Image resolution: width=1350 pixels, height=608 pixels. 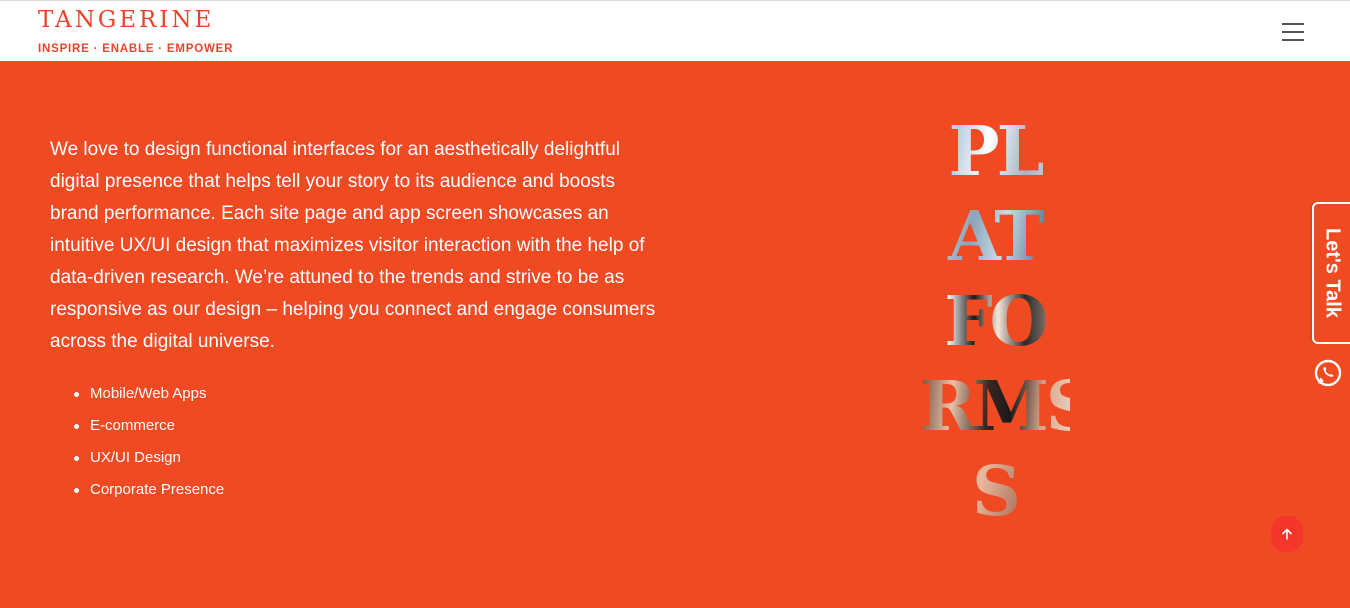 I want to click on site-header: TANGERINE INSPIRE · ENABLE · EMPOWER, so click(x=675, y=30).